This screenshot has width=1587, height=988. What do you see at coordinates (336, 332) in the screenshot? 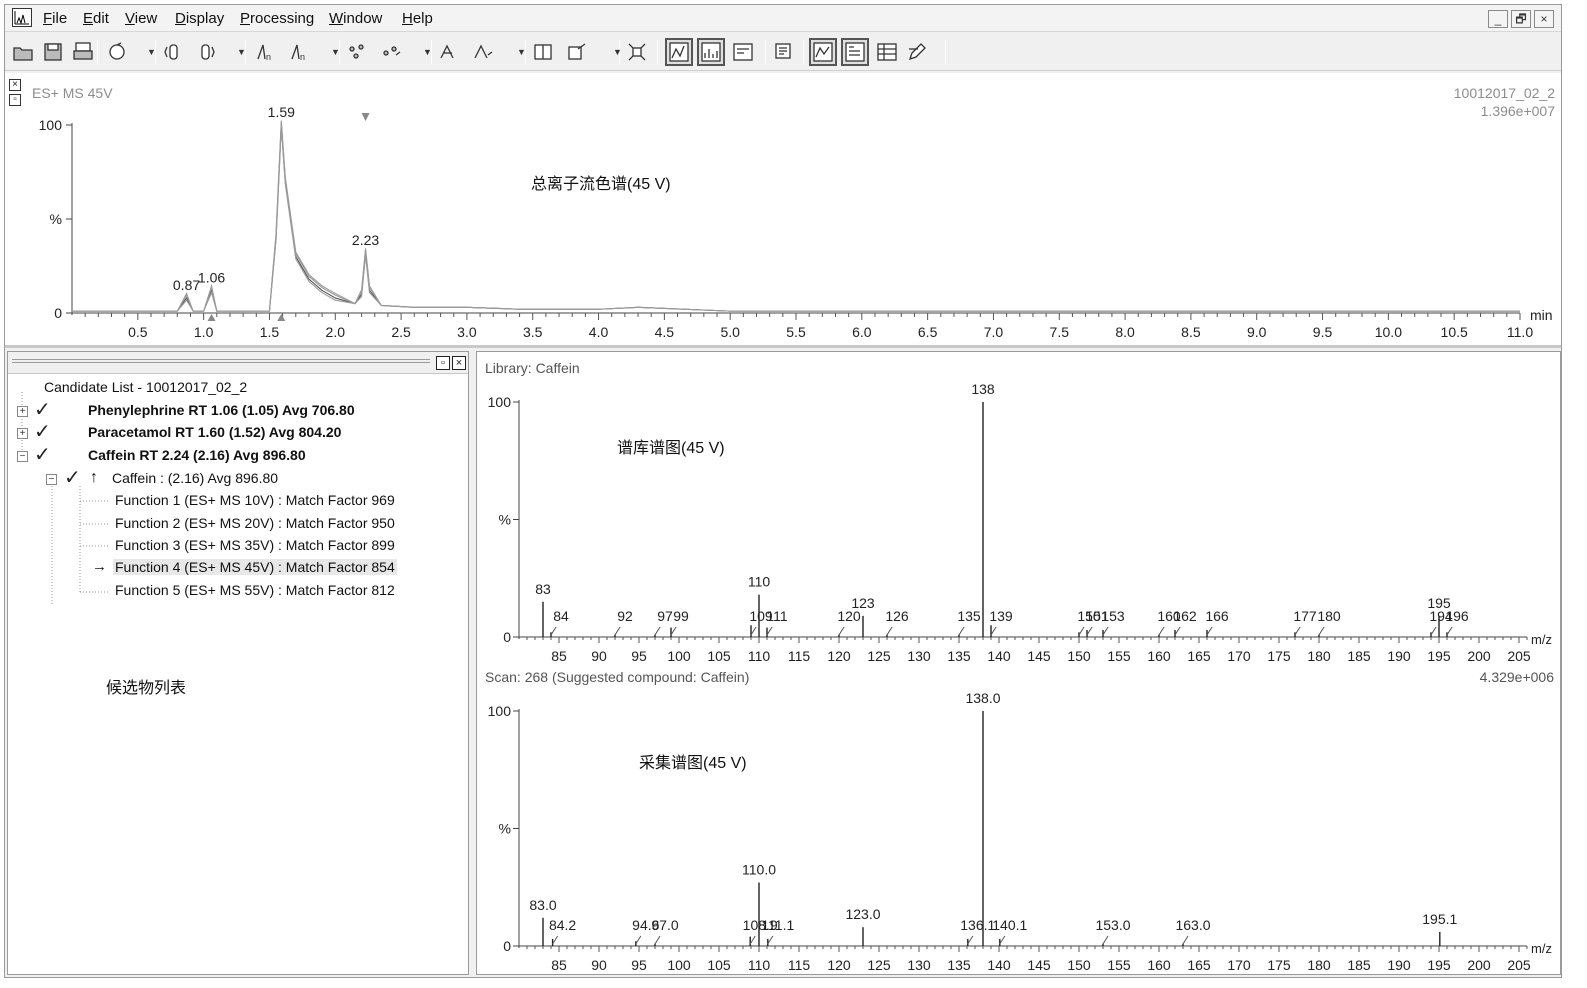
I see `x-tick-label: 2.0` at bounding box center [336, 332].